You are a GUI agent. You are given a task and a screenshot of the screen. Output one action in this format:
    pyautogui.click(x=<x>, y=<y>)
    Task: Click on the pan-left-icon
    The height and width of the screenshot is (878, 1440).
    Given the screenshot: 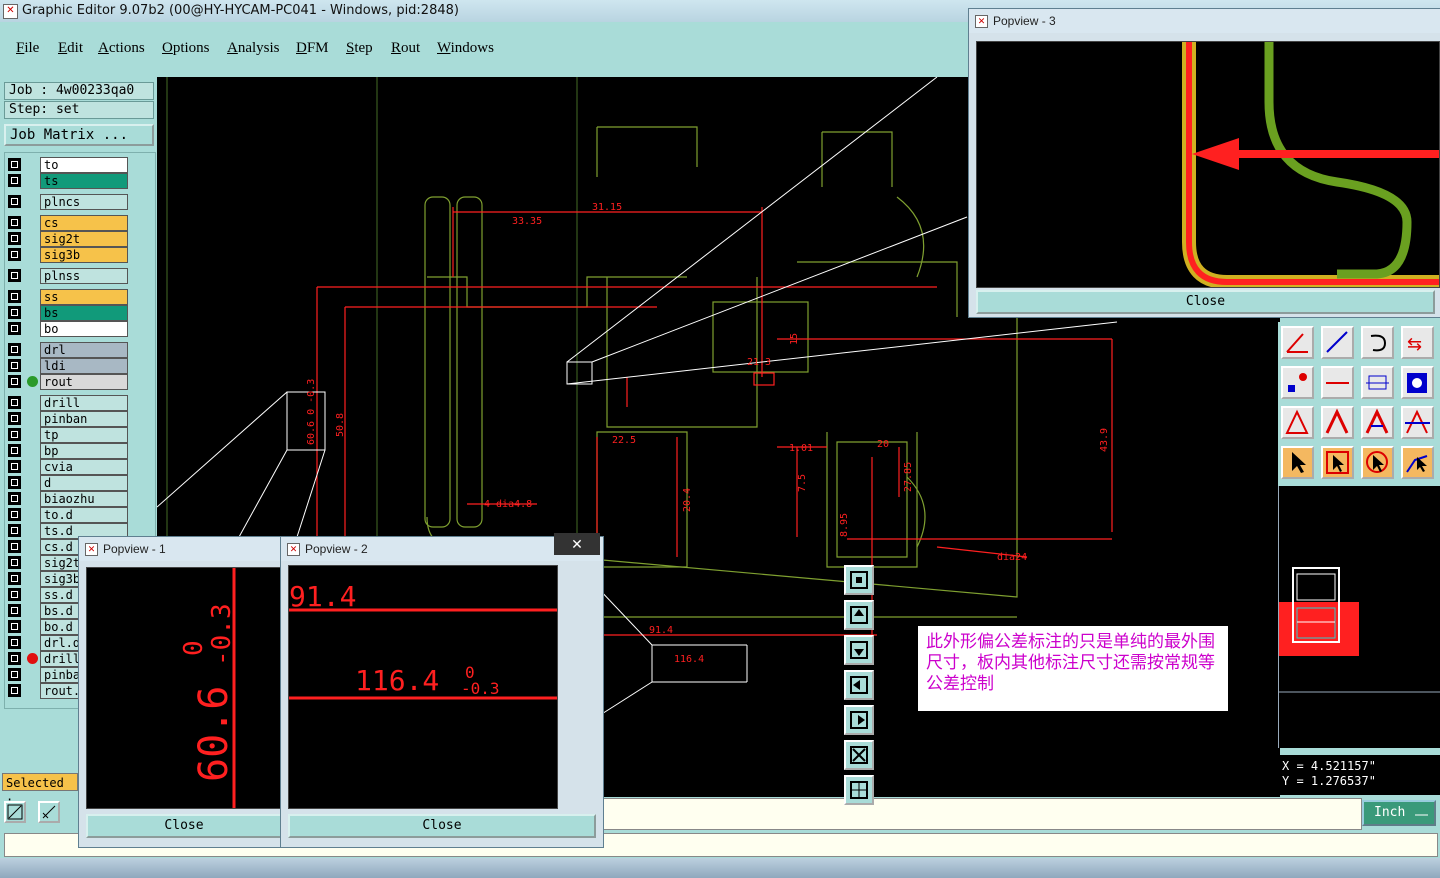 What is the action you would take?
    pyautogui.click(x=859, y=685)
    